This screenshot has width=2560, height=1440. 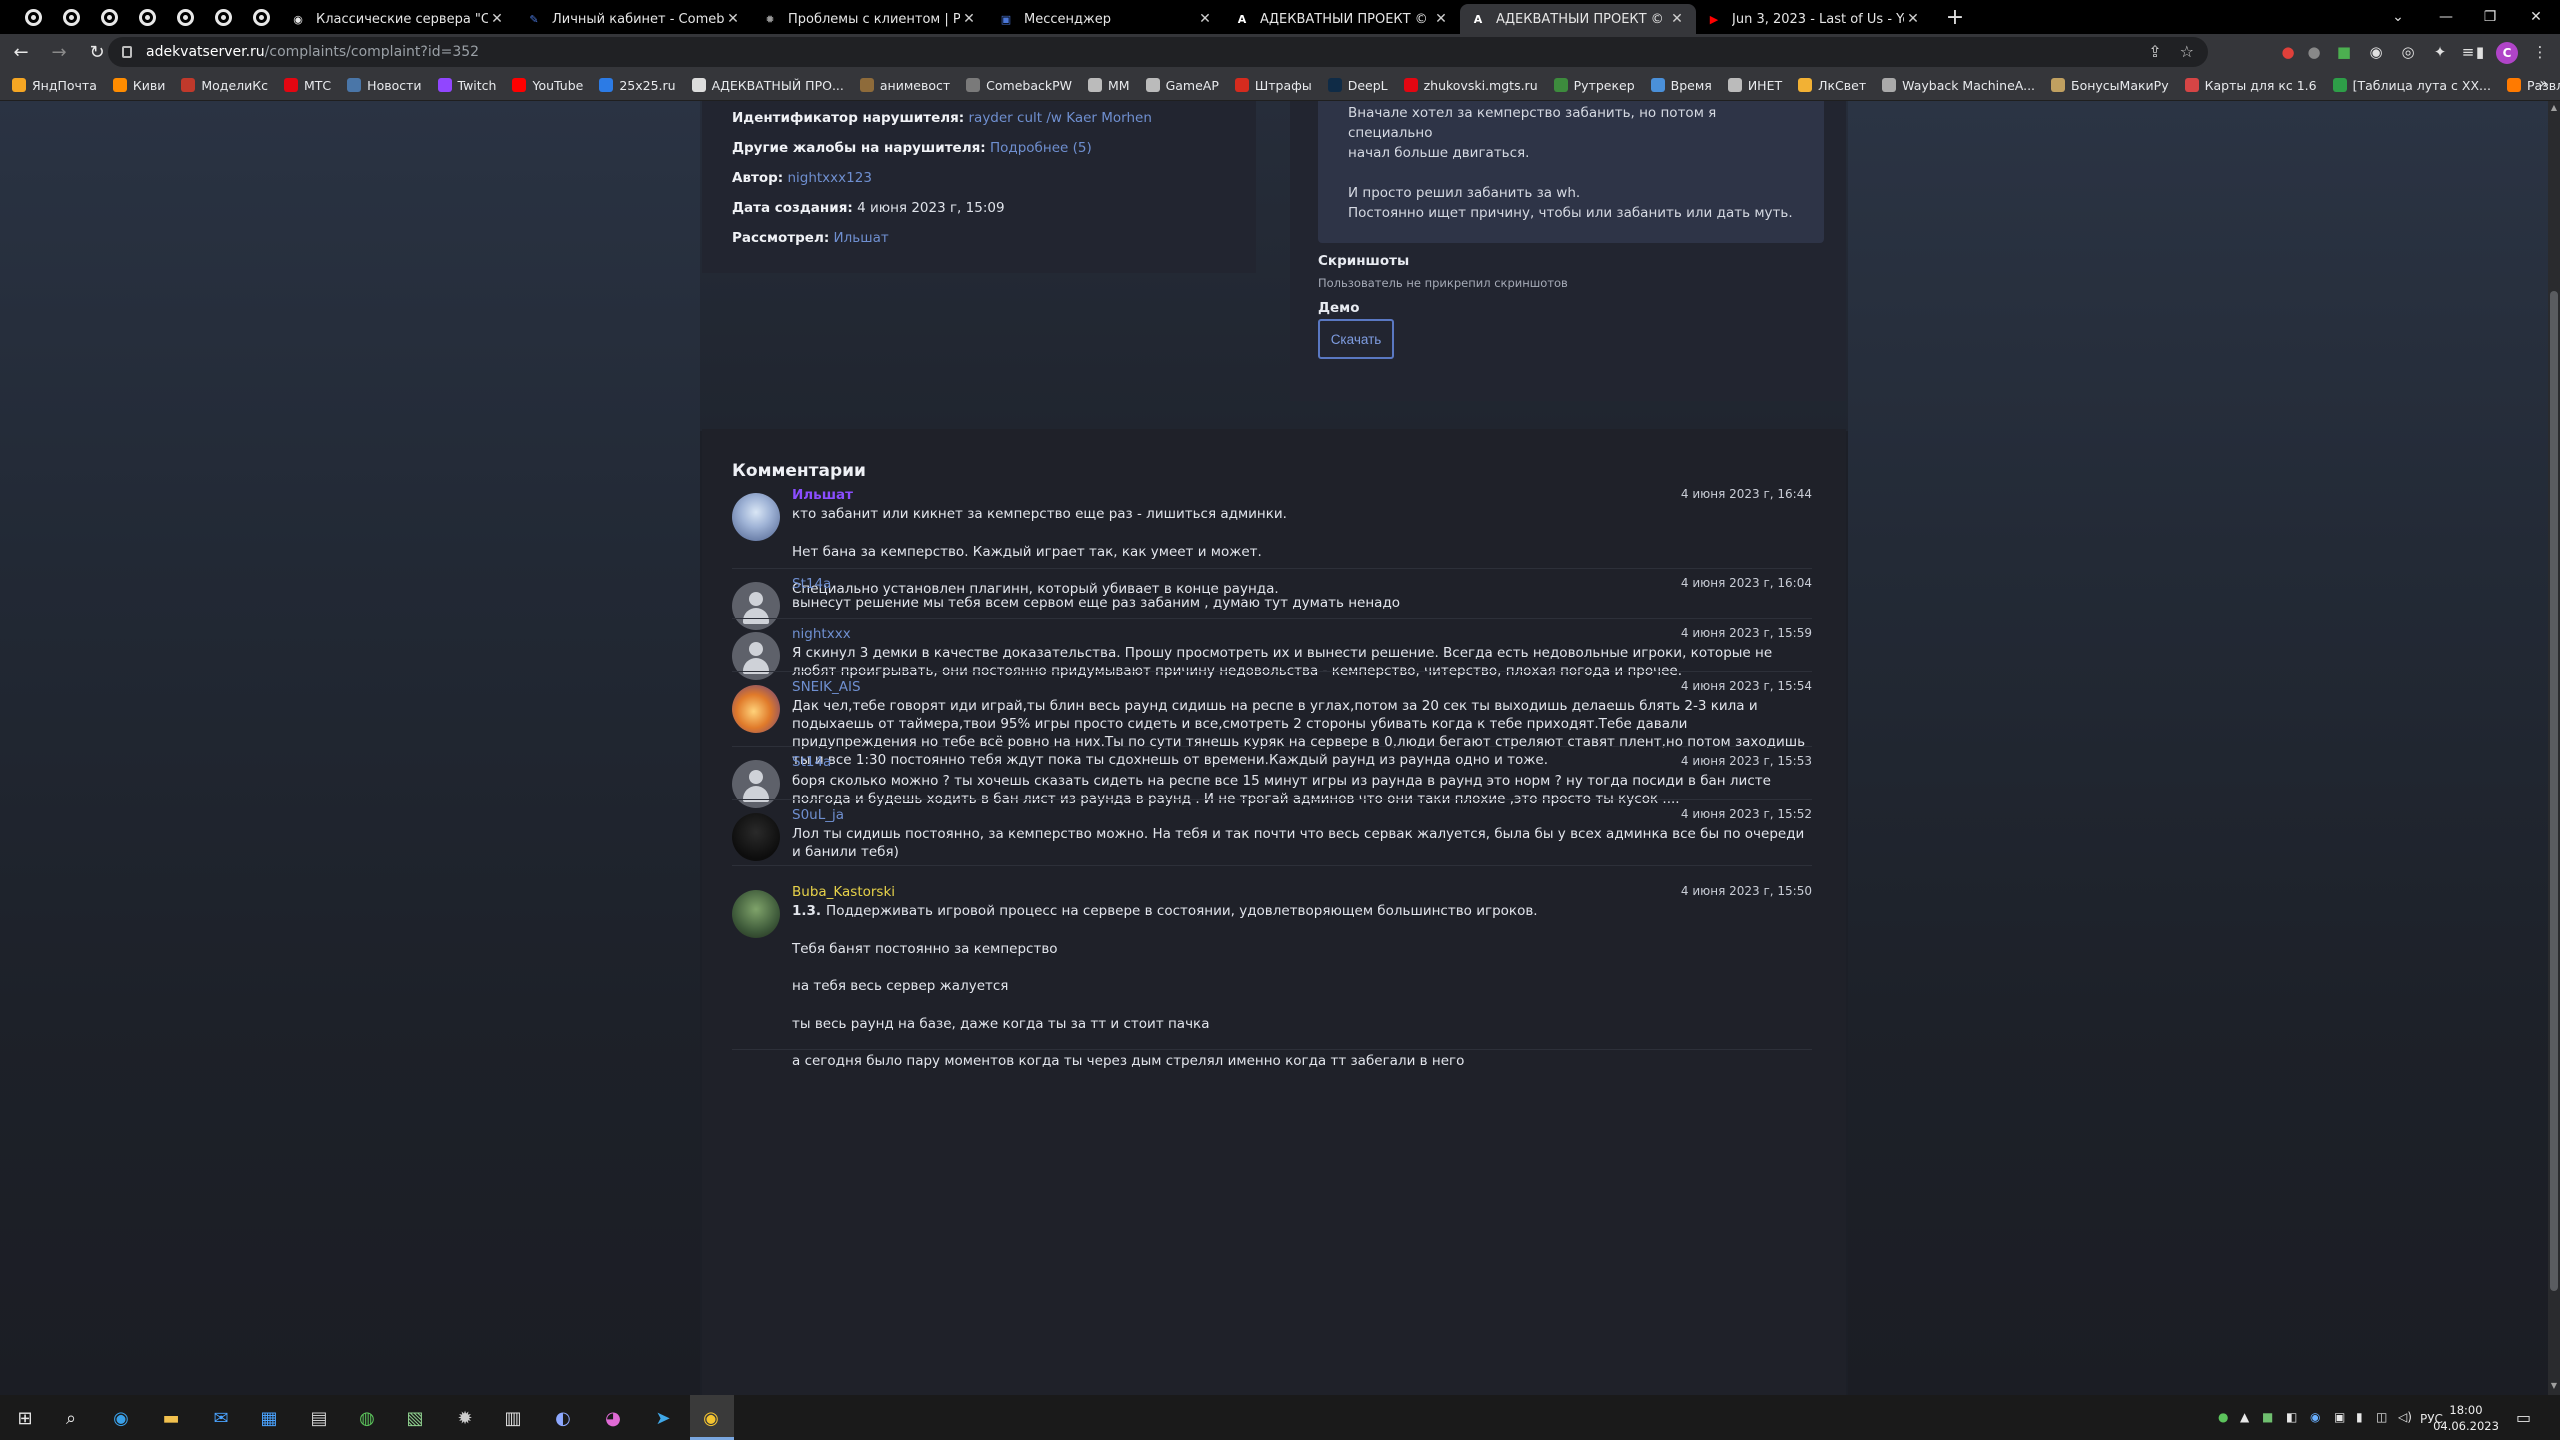 I want to click on forward-arrow-icon: →, so click(x=59, y=52).